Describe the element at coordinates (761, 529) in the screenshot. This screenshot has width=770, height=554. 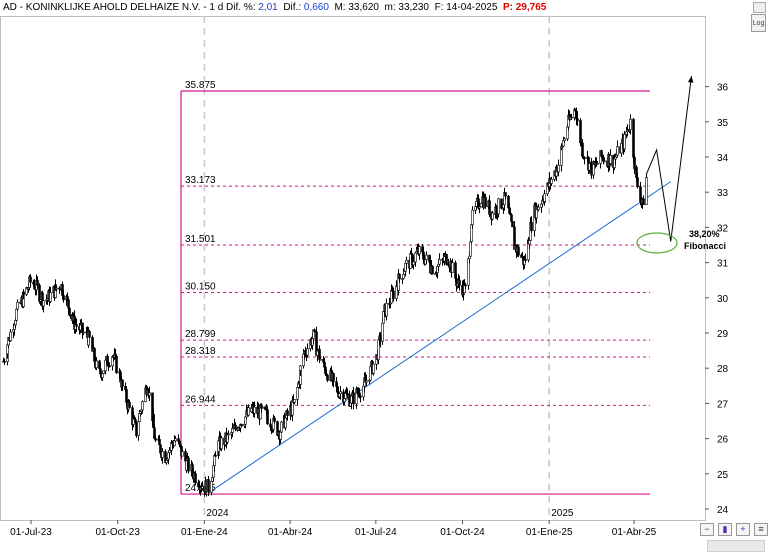
I see `settings-icon: ≡` at that location.